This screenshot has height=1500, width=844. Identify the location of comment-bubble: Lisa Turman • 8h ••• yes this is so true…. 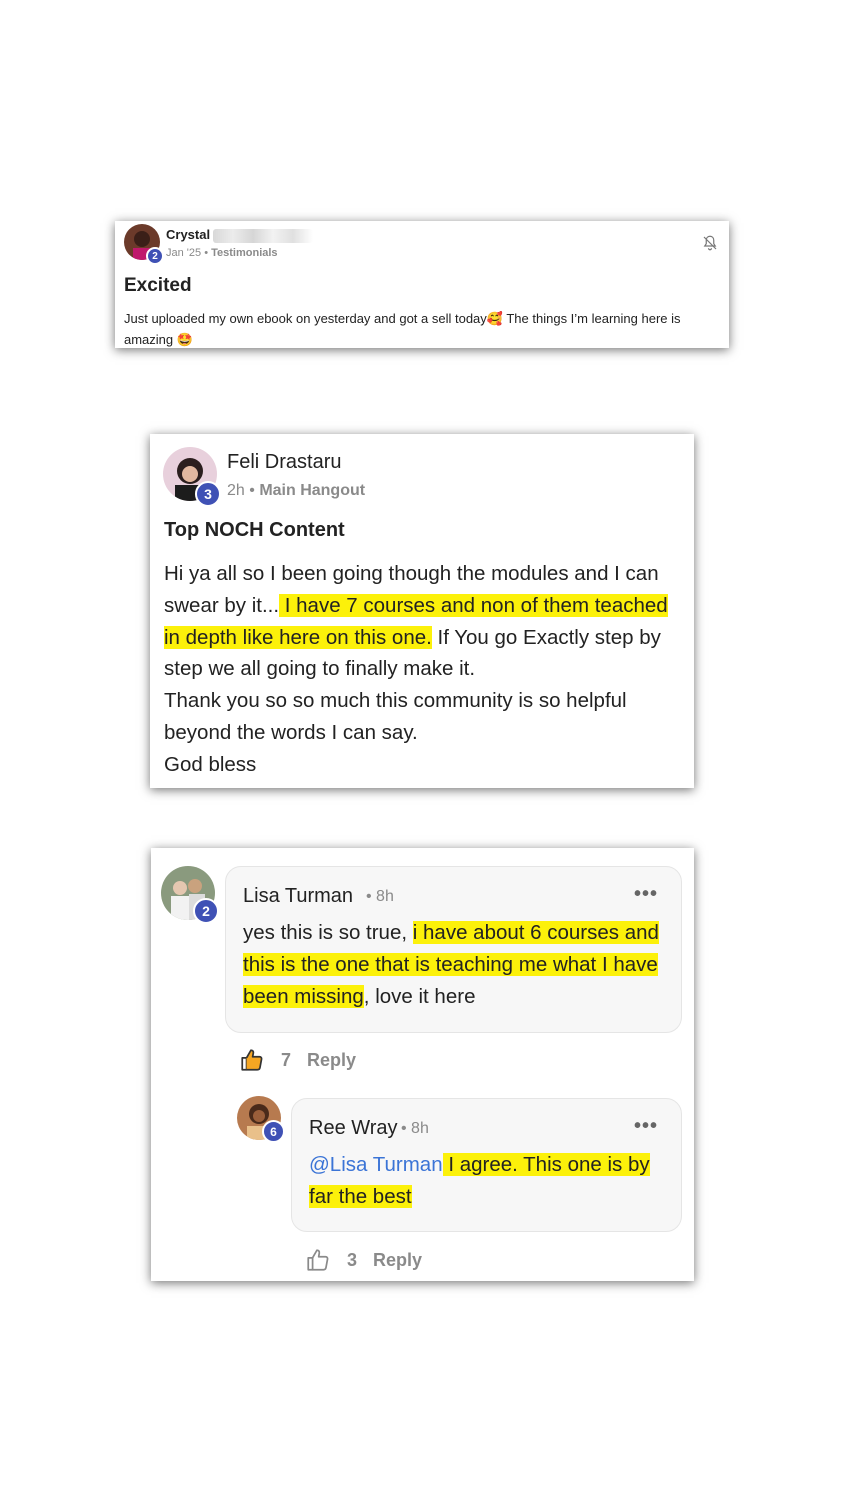
(453, 949).